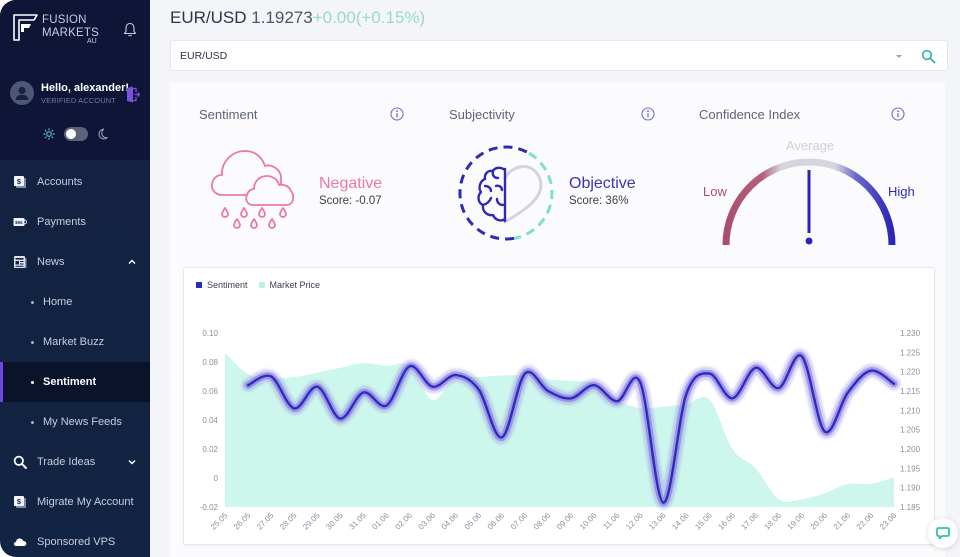 The image size is (960, 557). What do you see at coordinates (70, 382) in the screenshot?
I see `sidebar-item-label: Sentiment` at bounding box center [70, 382].